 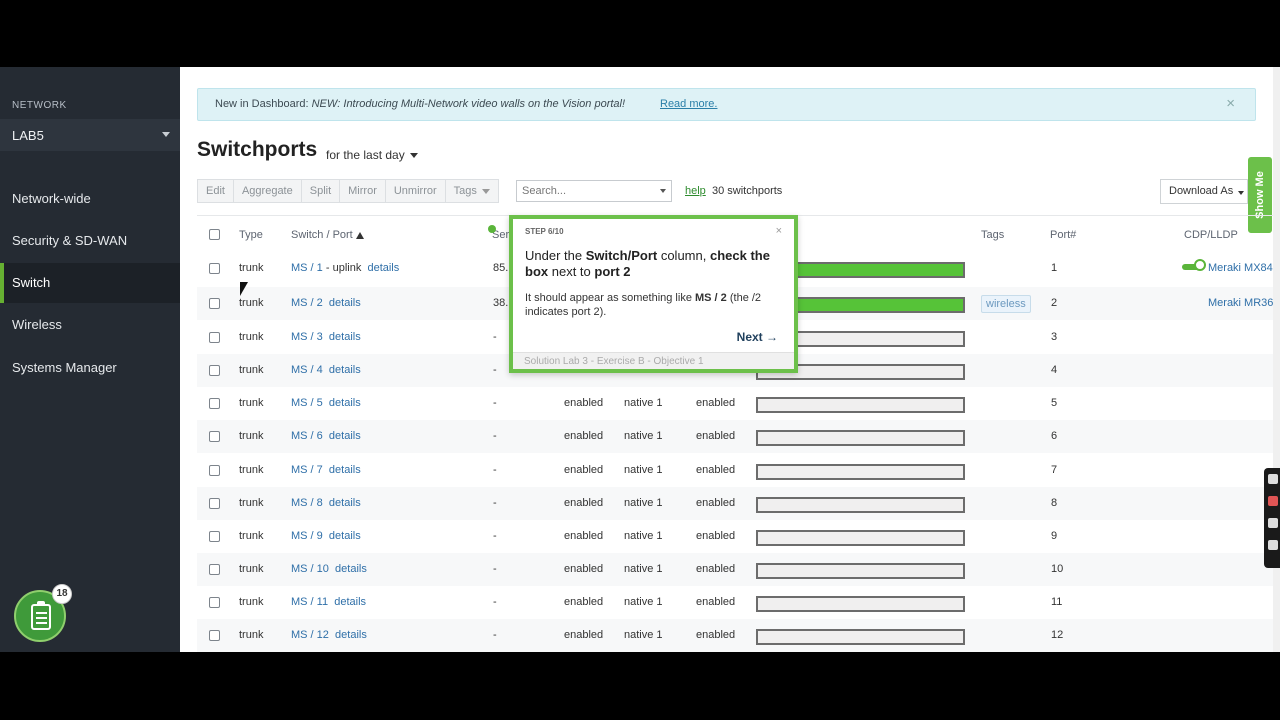 I want to click on port-link: MS / 1, so click(x=307, y=268).